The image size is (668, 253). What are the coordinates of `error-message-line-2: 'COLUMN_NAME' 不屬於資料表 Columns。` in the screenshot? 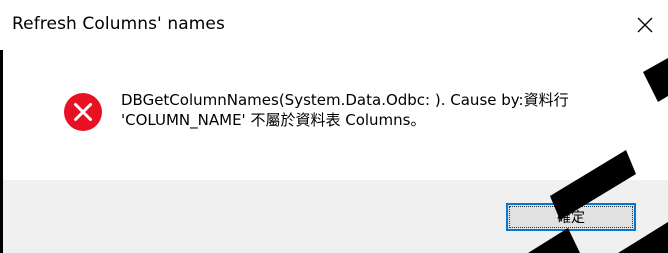 It's located at (273, 120).